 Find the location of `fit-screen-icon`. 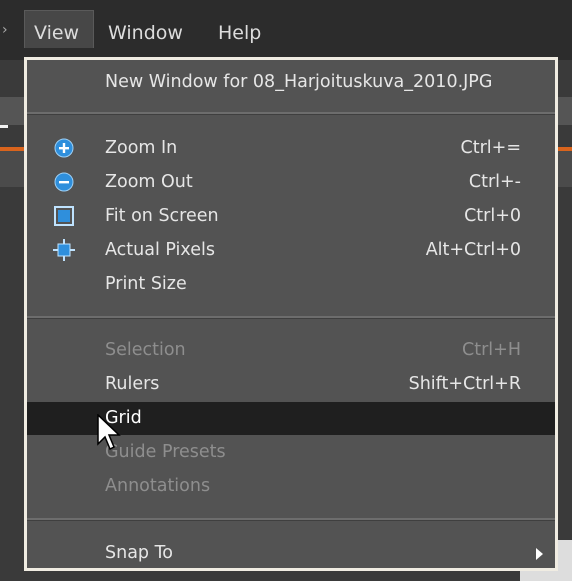

fit-screen-icon is located at coordinates (64, 216).